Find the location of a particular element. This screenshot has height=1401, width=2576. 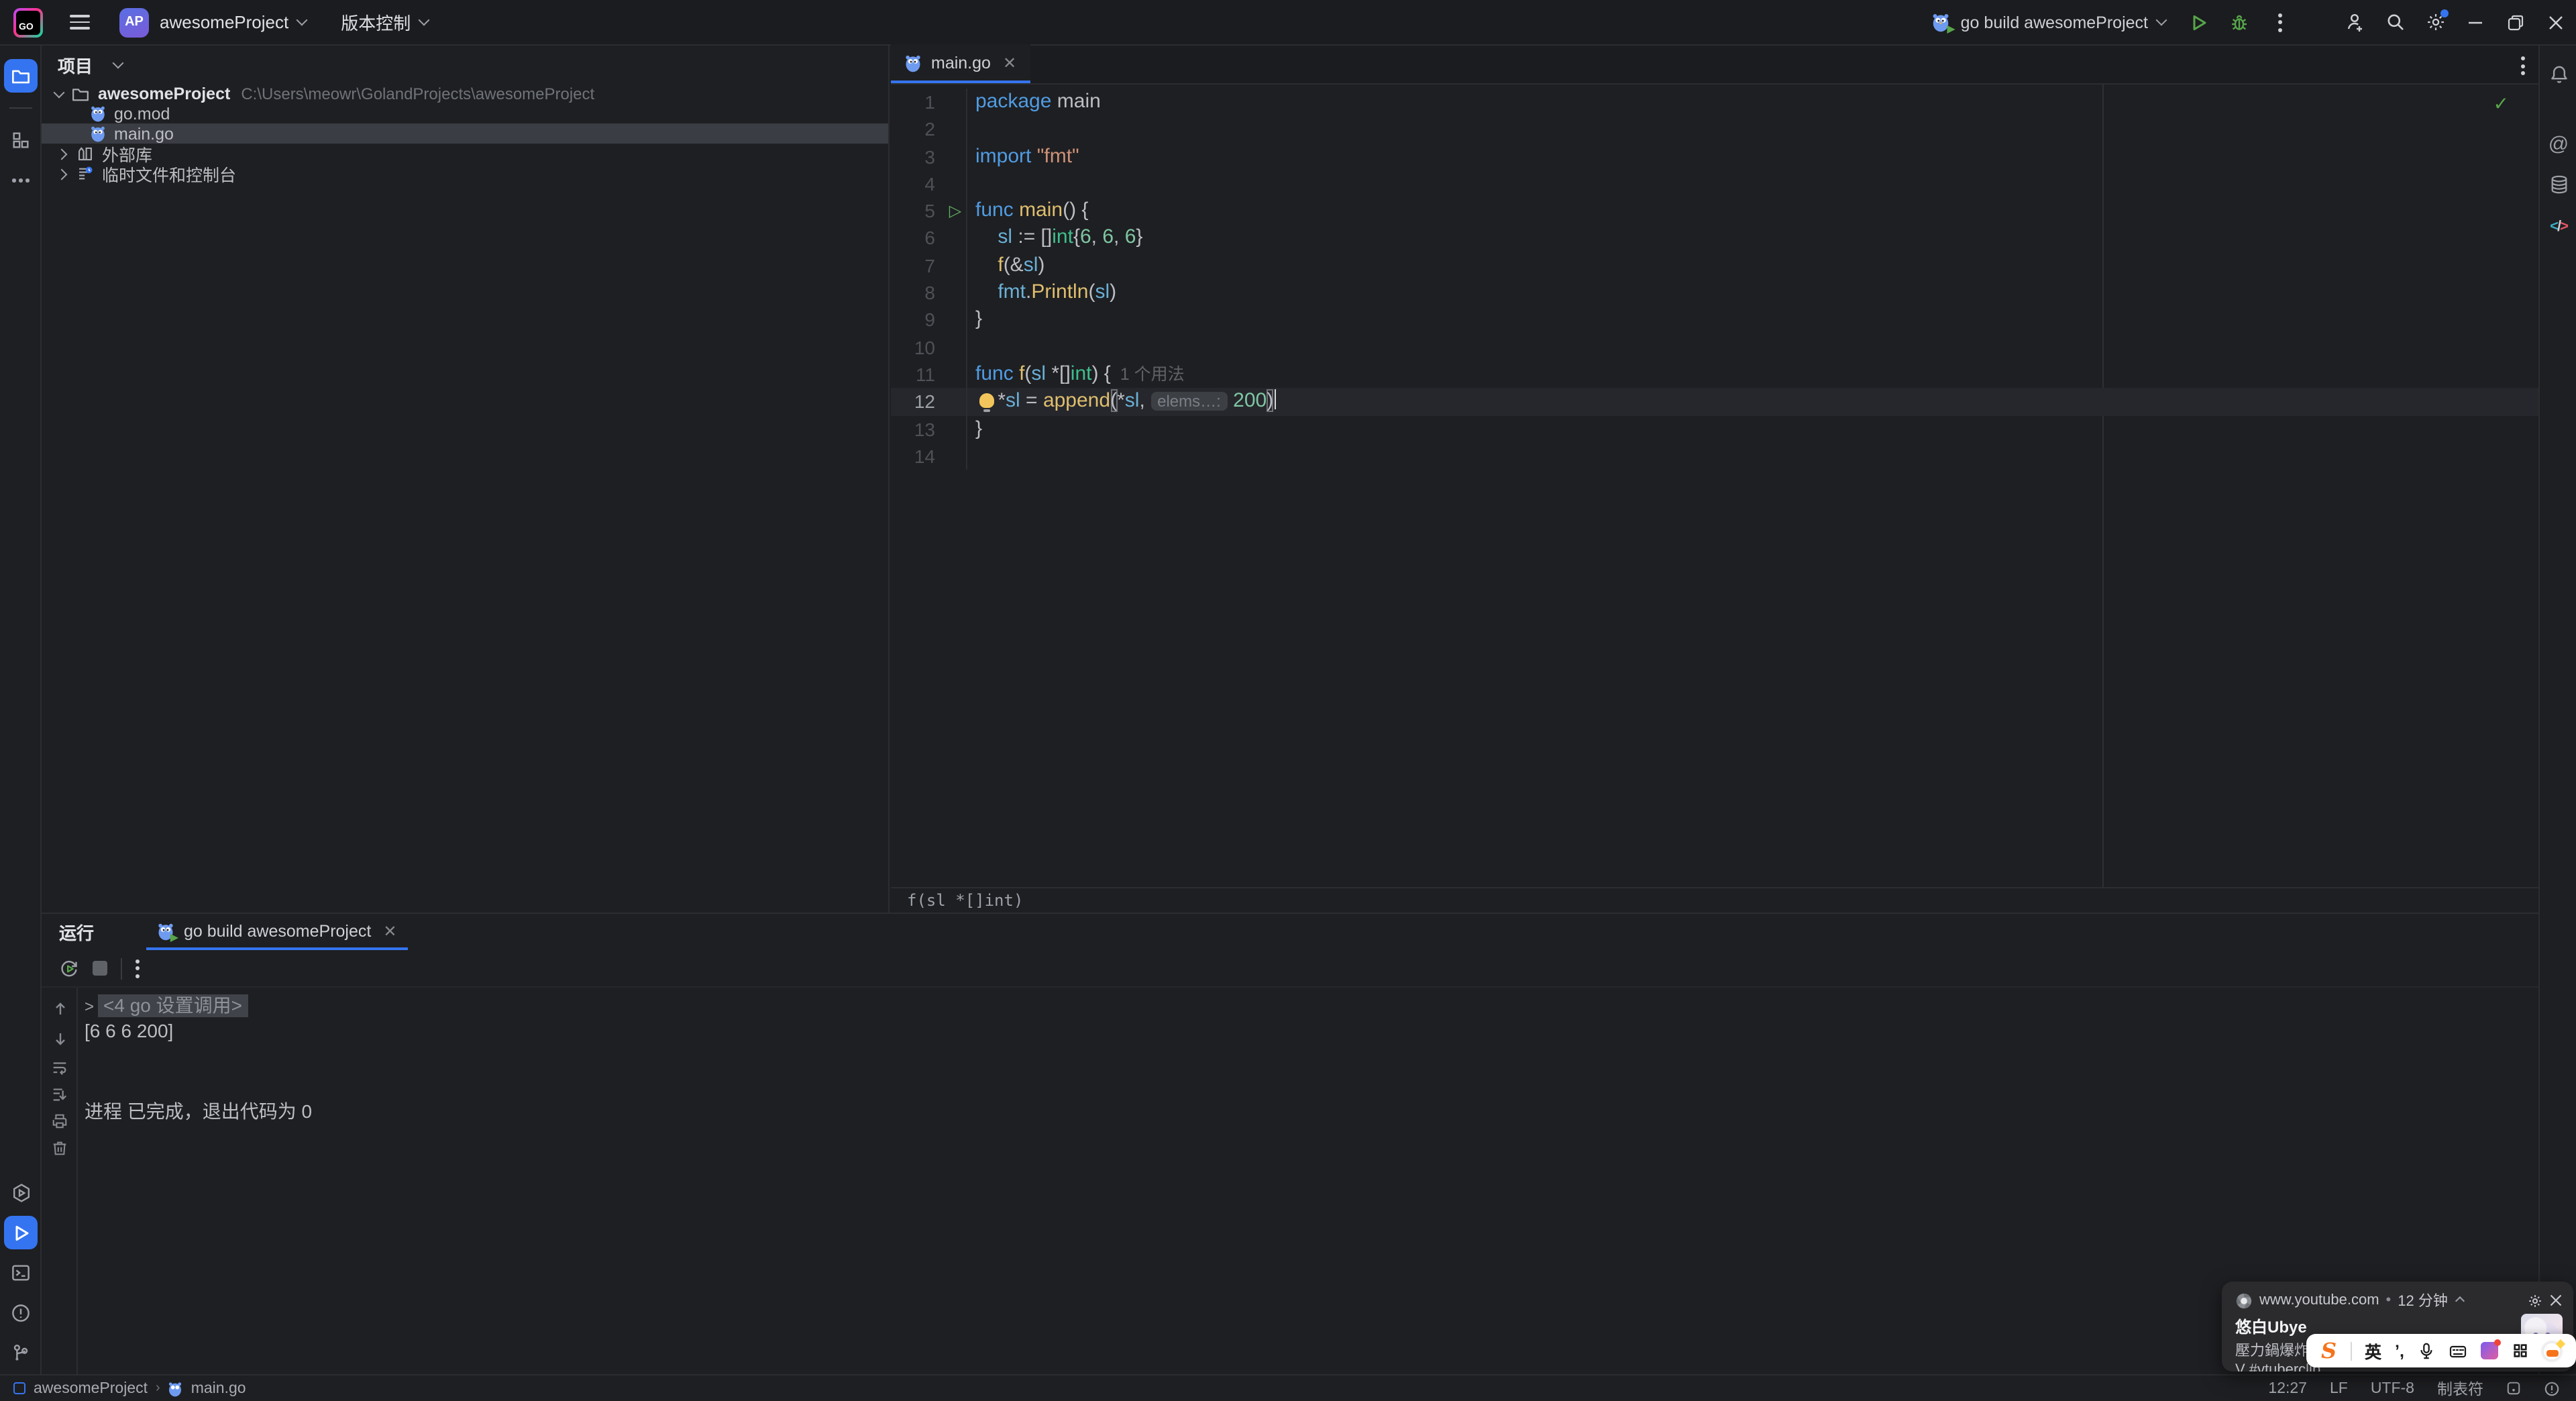

run-tab: ▶ go build awesomeProject ✕ is located at coordinates (277, 932).